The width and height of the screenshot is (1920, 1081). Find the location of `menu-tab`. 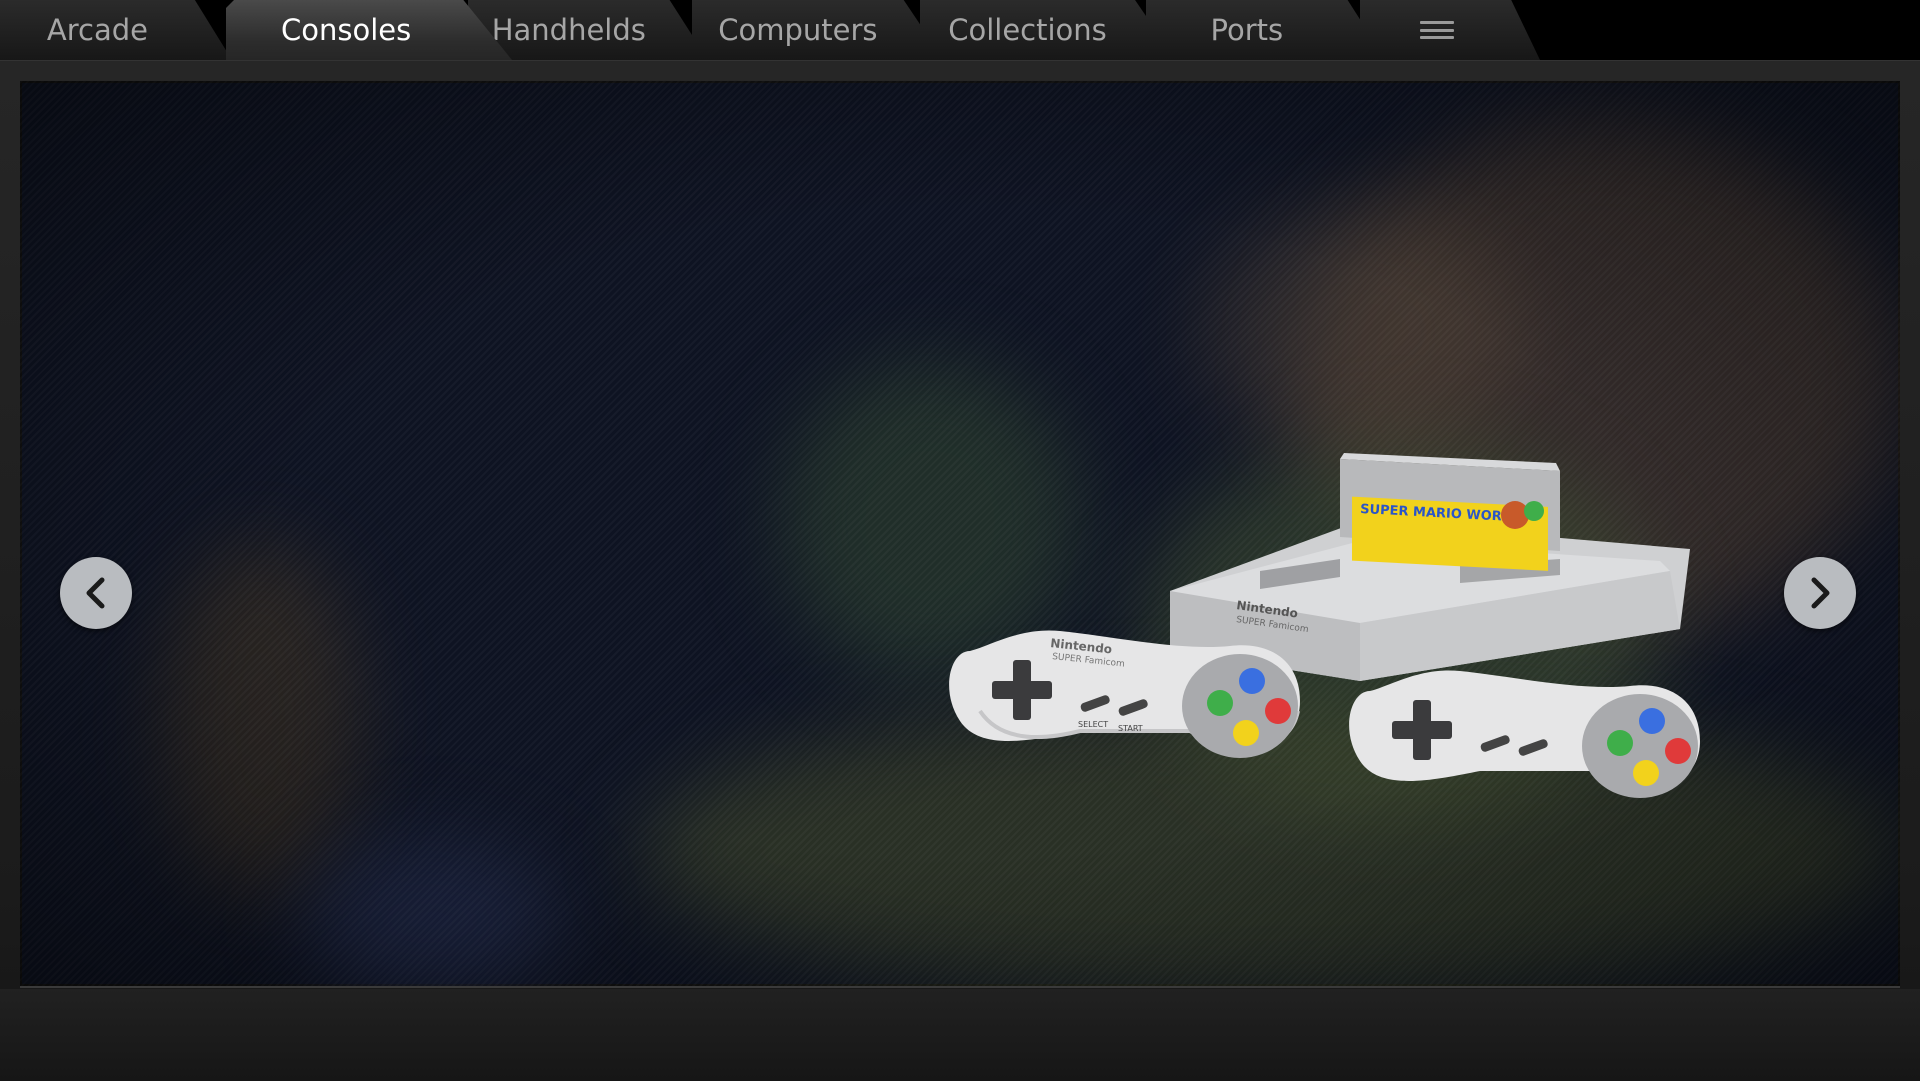

menu-tab is located at coordinates (1450, 30).